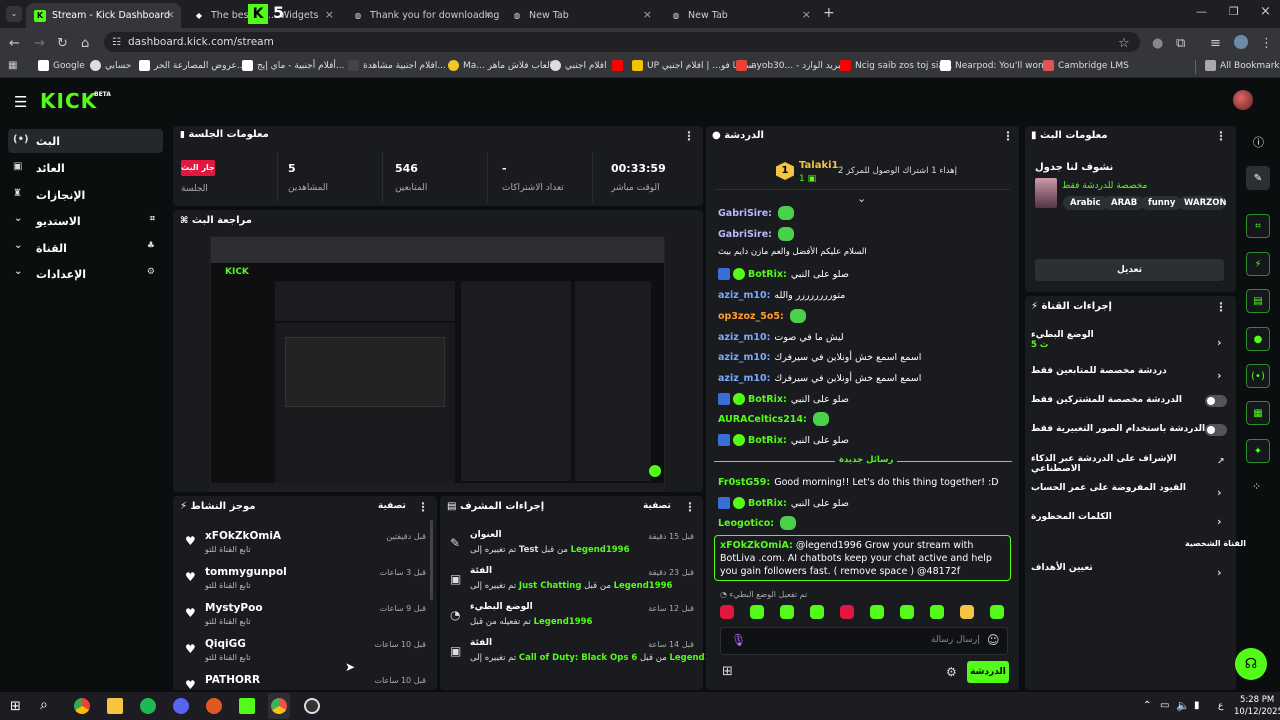 This screenshot has width=1280, height=720. I want to click on url-bar: dashboard.kick.com/stream, so click(622, 42).